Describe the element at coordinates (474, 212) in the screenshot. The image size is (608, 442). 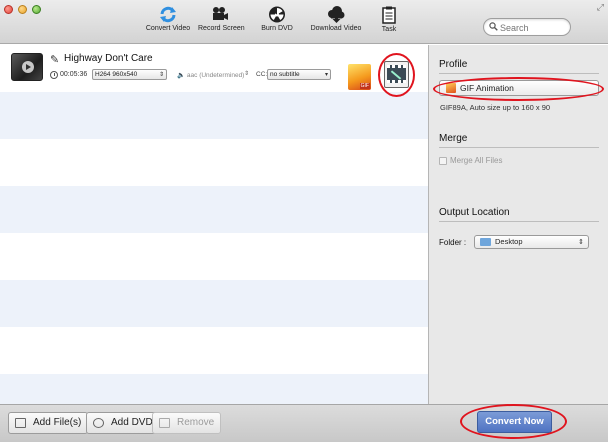
I see `output-heading: Output Location` at that location.